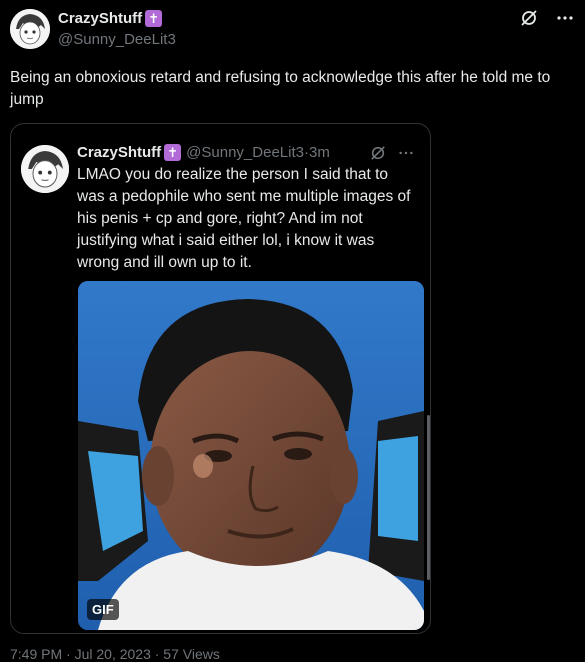 This screenshot has height=662, width=585. Describe the element at coordinates (30, 29) in the screenshot. I see `author-avatar` at that location.